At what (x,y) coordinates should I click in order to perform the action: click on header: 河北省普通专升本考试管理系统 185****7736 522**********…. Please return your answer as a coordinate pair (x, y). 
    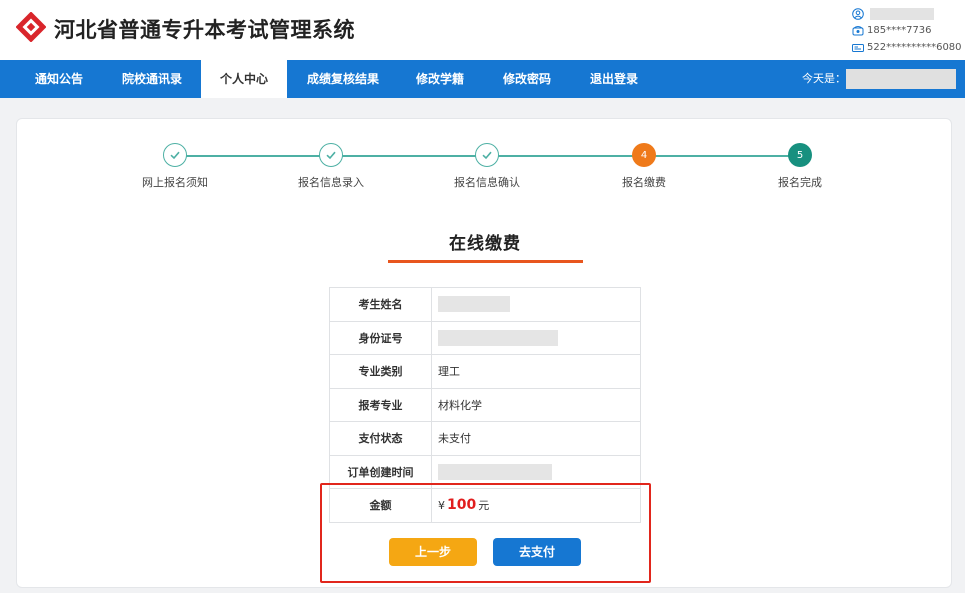
    Looking at the image, I should click on (482, 30).